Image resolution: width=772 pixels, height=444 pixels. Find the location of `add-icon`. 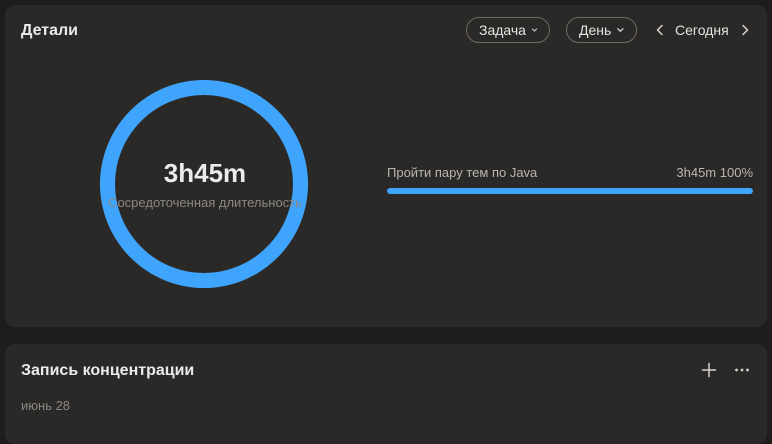

add-icon is located at coordinates (709, 370).